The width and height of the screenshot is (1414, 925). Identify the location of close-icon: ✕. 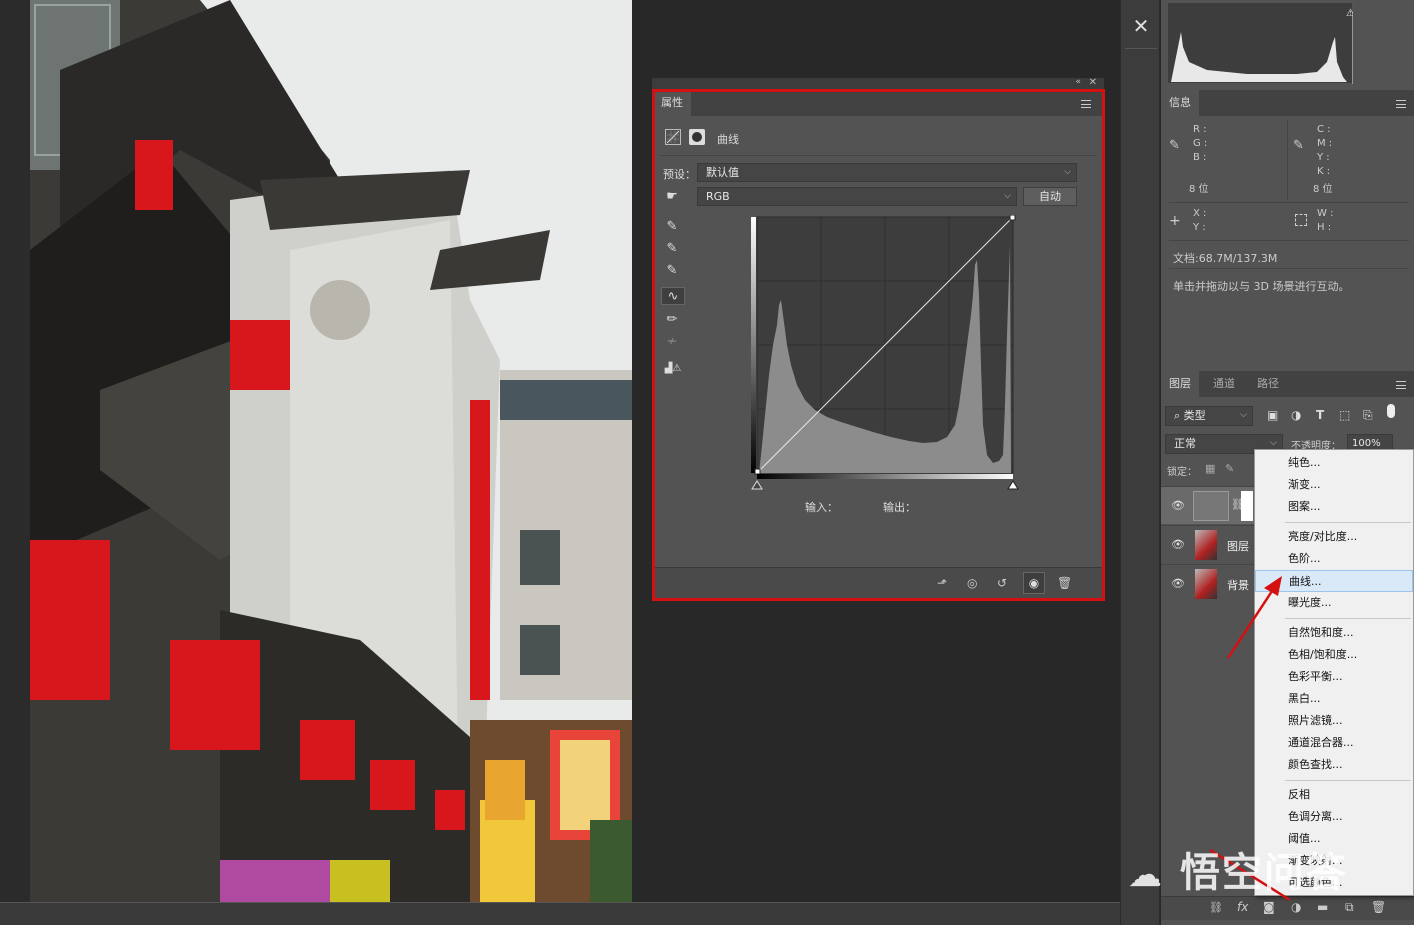
(1093, 82).